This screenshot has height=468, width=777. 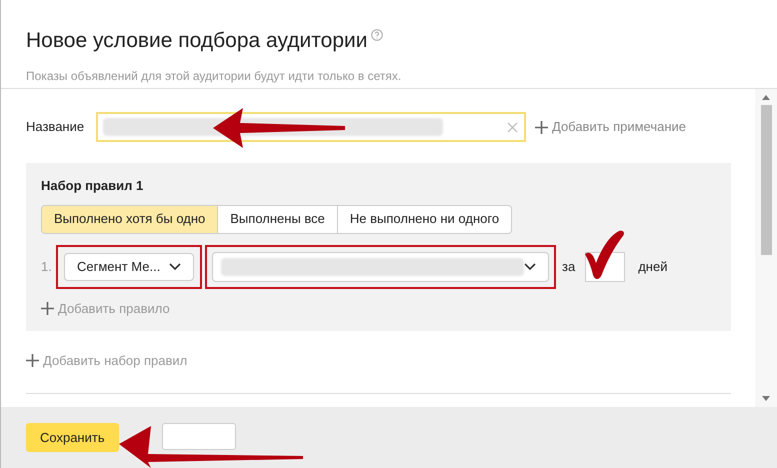 I want to click on field-label: Название, so click(x=56, y=127).